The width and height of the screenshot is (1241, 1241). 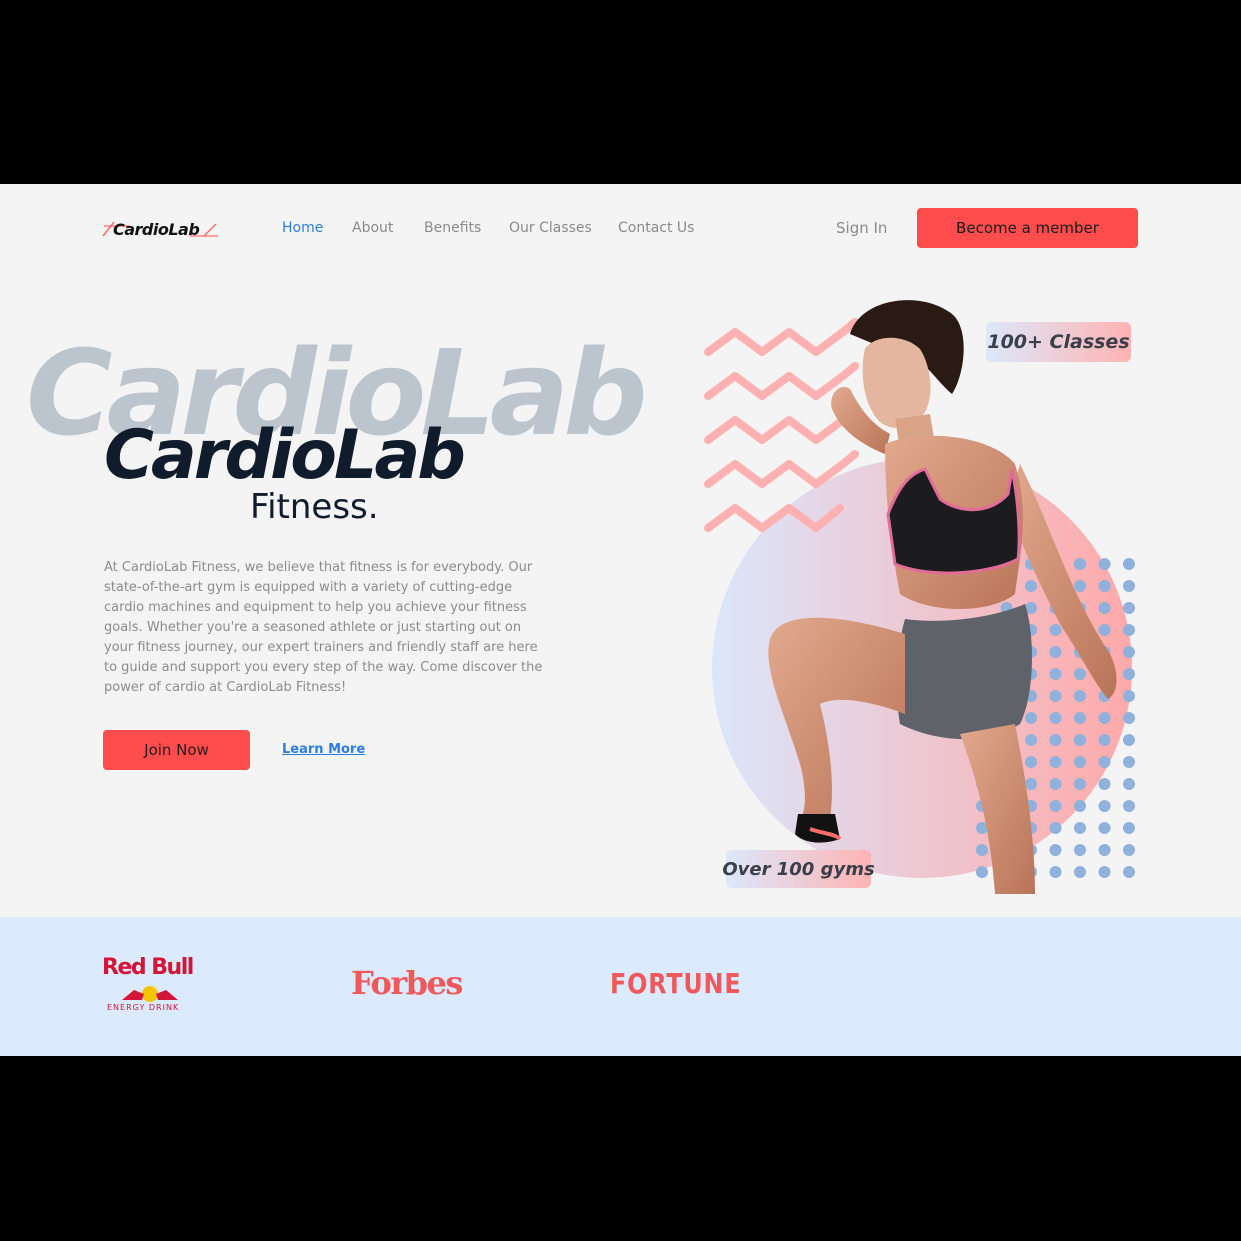 What do you see at coordinates (452, 228) in the screenshot?
I see `nav-benefits: Benefits` at bounding box center [452, 228].